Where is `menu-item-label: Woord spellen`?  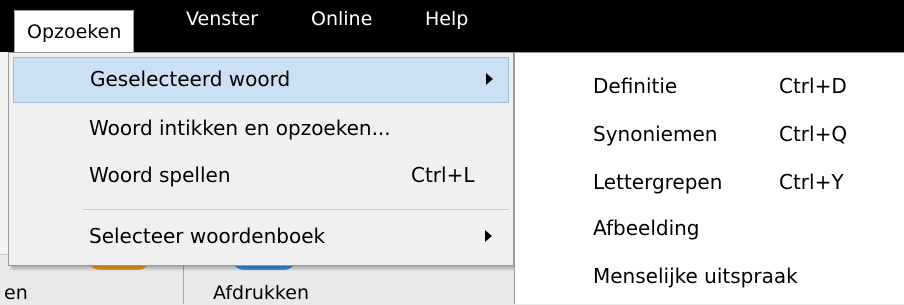 menu-item-label: Woord spellen is located at coordinates (160, 175).